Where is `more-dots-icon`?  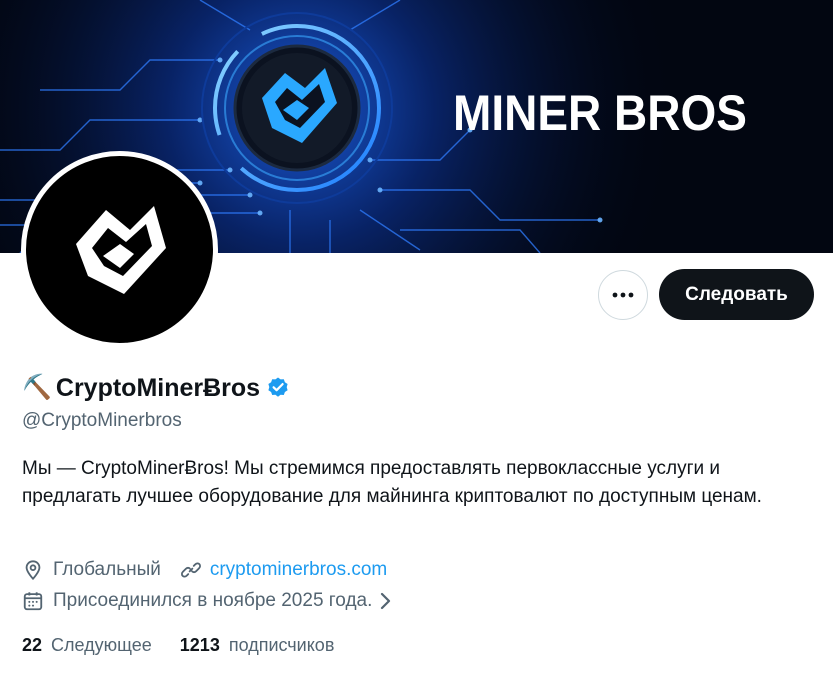
more-dots-icon is located at coordinates (623, 295).